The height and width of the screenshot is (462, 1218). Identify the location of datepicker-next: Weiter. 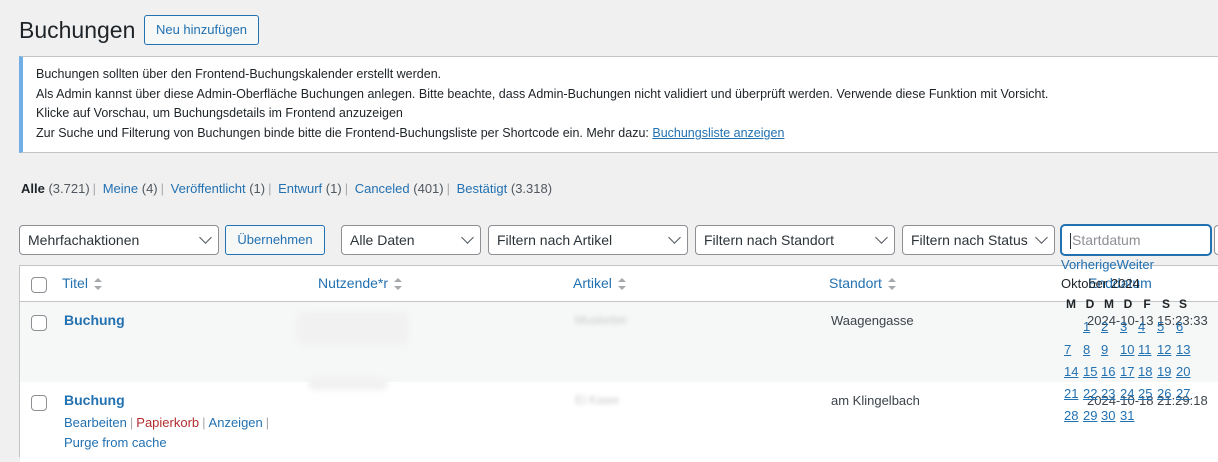
(1135, 264).